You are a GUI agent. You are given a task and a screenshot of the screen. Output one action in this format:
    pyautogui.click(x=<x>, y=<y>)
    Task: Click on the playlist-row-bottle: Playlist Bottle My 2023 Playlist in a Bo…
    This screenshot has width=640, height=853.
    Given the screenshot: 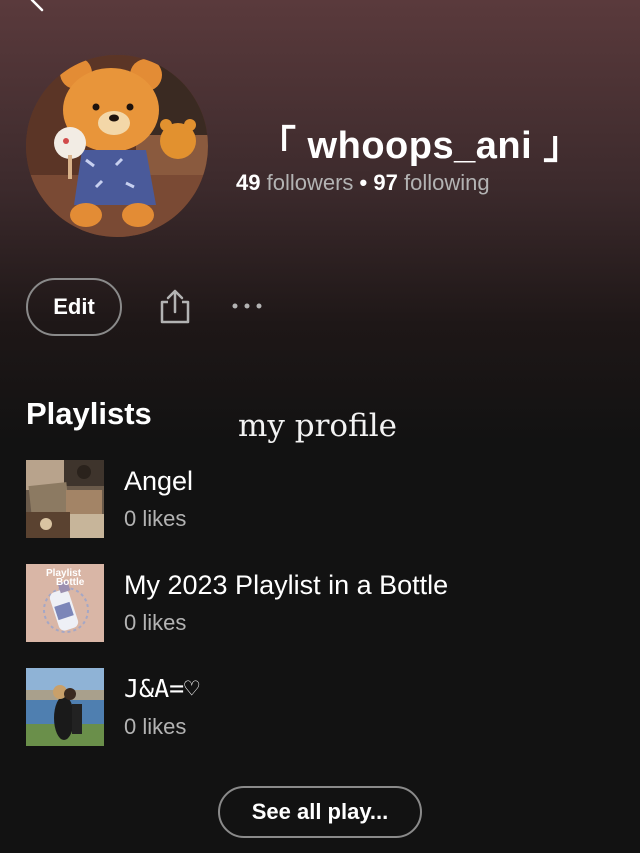 What is the action you would take?
    pyautogui.click(x=306, y=604)
    